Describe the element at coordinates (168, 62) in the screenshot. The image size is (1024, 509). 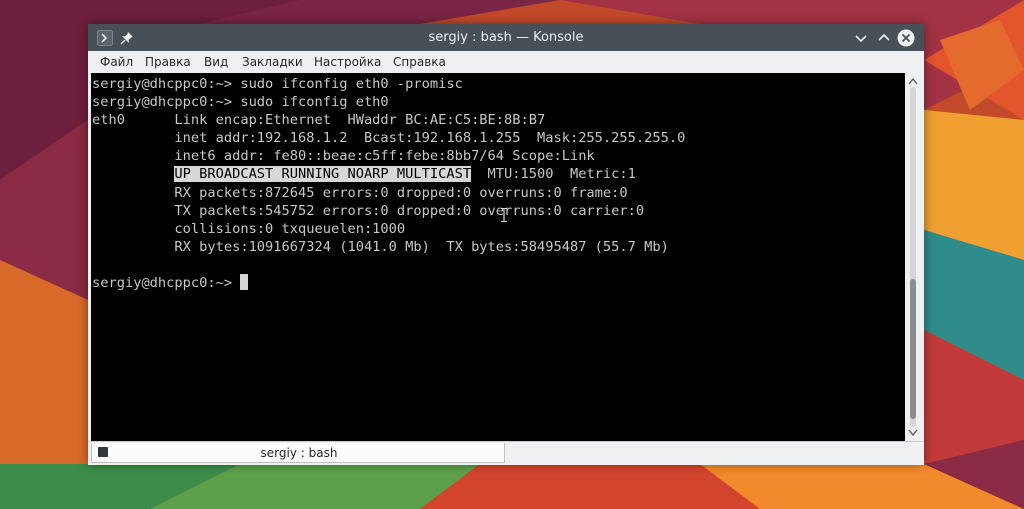
I see `menu-edit: Правка` at that location.